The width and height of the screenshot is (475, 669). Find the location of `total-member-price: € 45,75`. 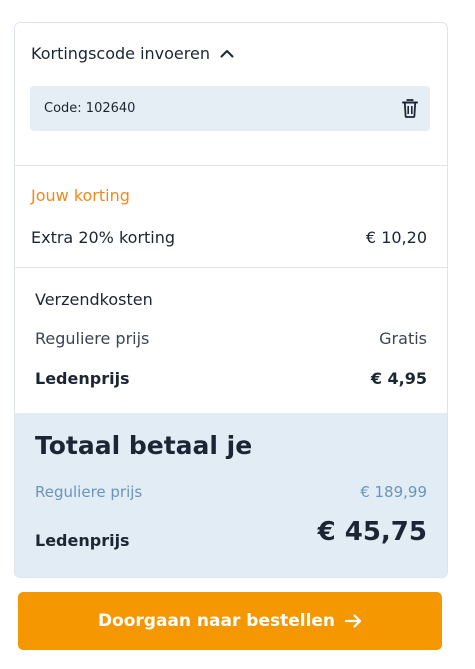

total-member-price: € 45,75 is located at coordinates (372, 532).